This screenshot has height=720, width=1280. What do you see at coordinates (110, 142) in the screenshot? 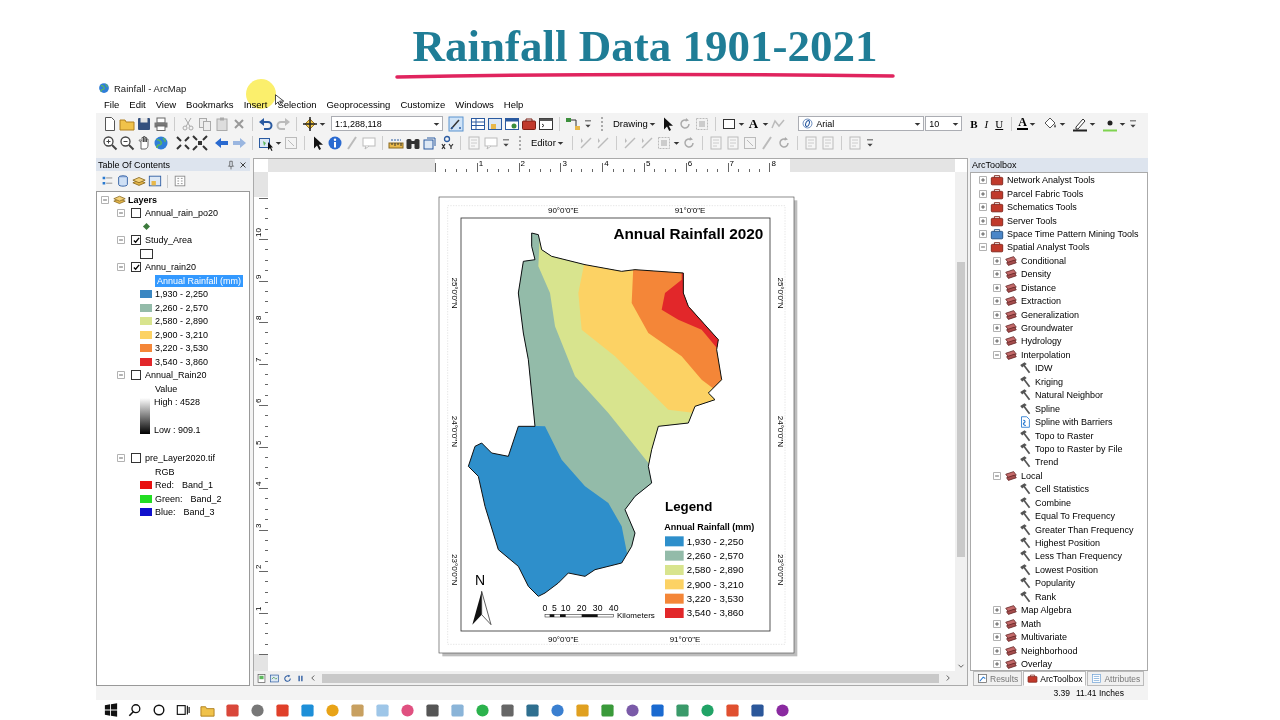
I see `zoom-in-icon` at bounding box center [110, 142].